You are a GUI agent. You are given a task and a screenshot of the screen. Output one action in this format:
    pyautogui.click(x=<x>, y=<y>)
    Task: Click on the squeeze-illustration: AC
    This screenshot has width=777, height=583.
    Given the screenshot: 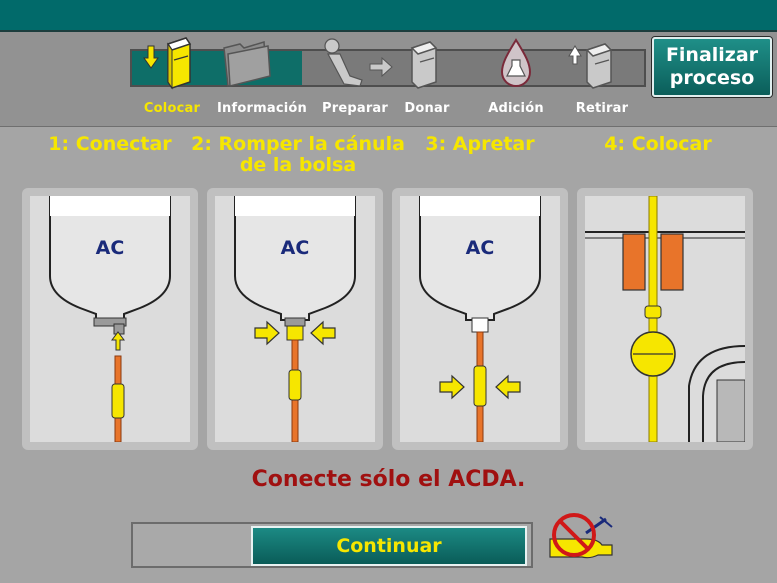 What is the action you would take?
    pyautogui.click(x=480, y=319)
    